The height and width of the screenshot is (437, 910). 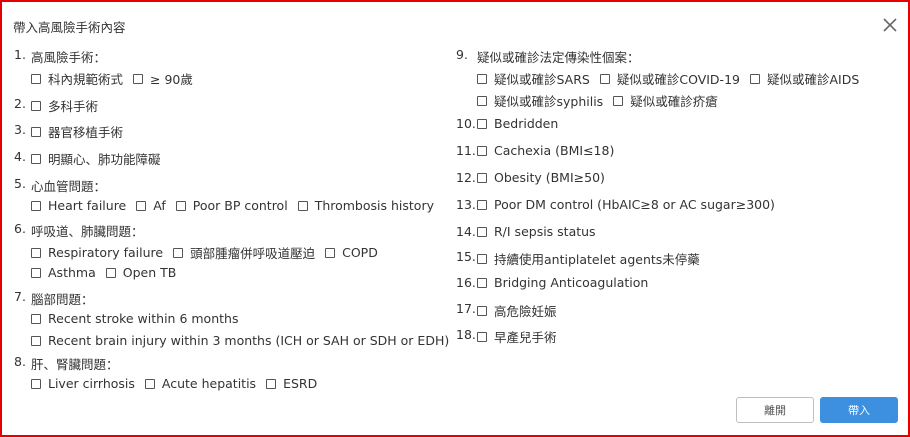 What do you see at coordinates (64, 105) in the screenshot?
I see `checkbox-option: 多科手術` at bounding box center [64, 105].